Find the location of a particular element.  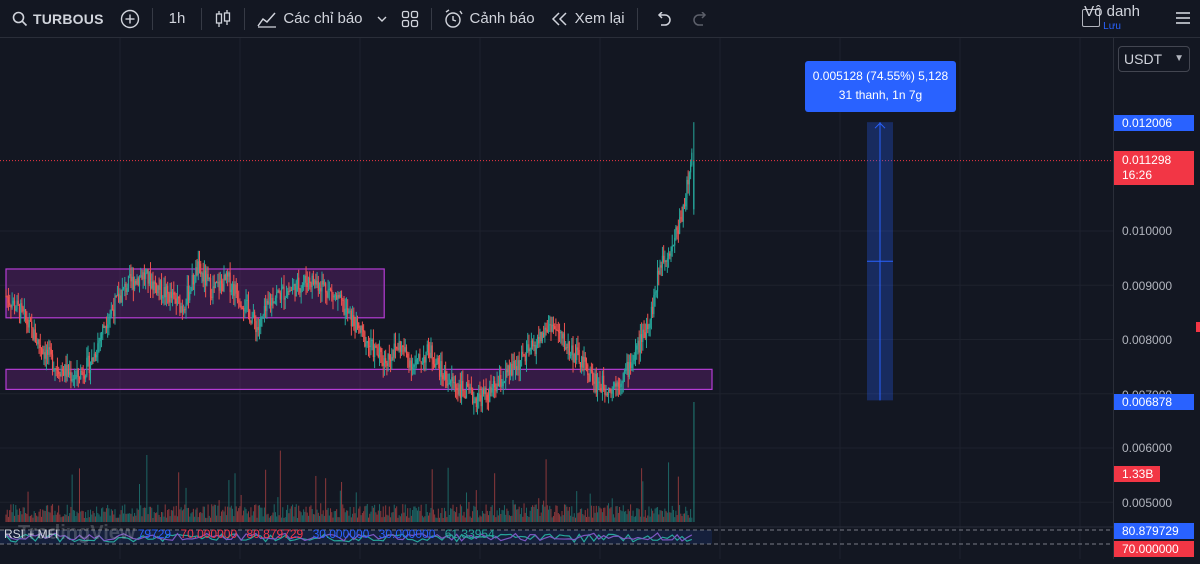

replay-button: Xem lại is located at coordinates (588, 19).